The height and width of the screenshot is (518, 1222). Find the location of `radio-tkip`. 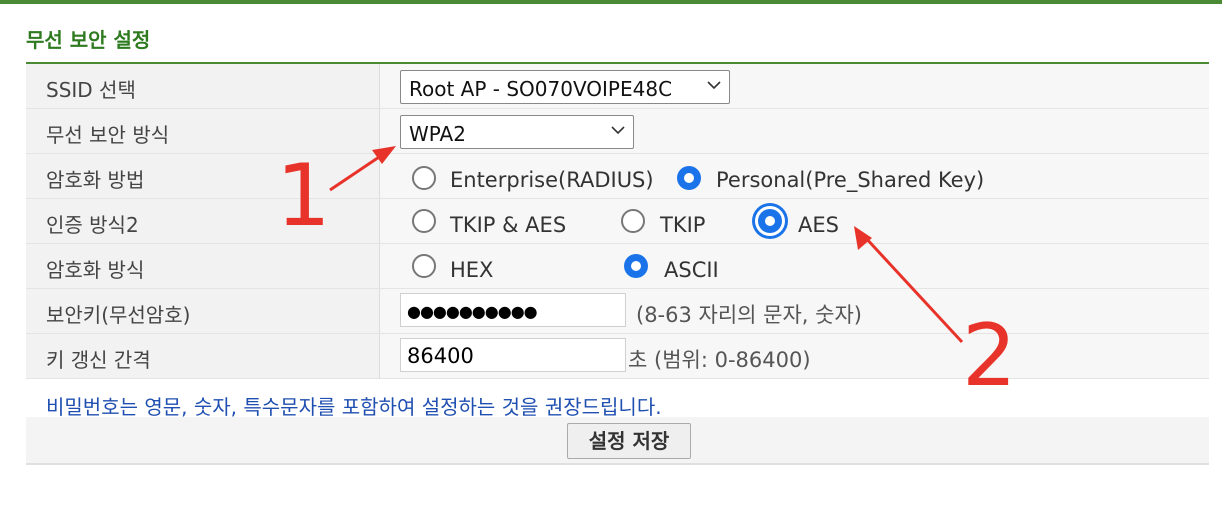

radio-tkip is located at coordinates (633, 221).